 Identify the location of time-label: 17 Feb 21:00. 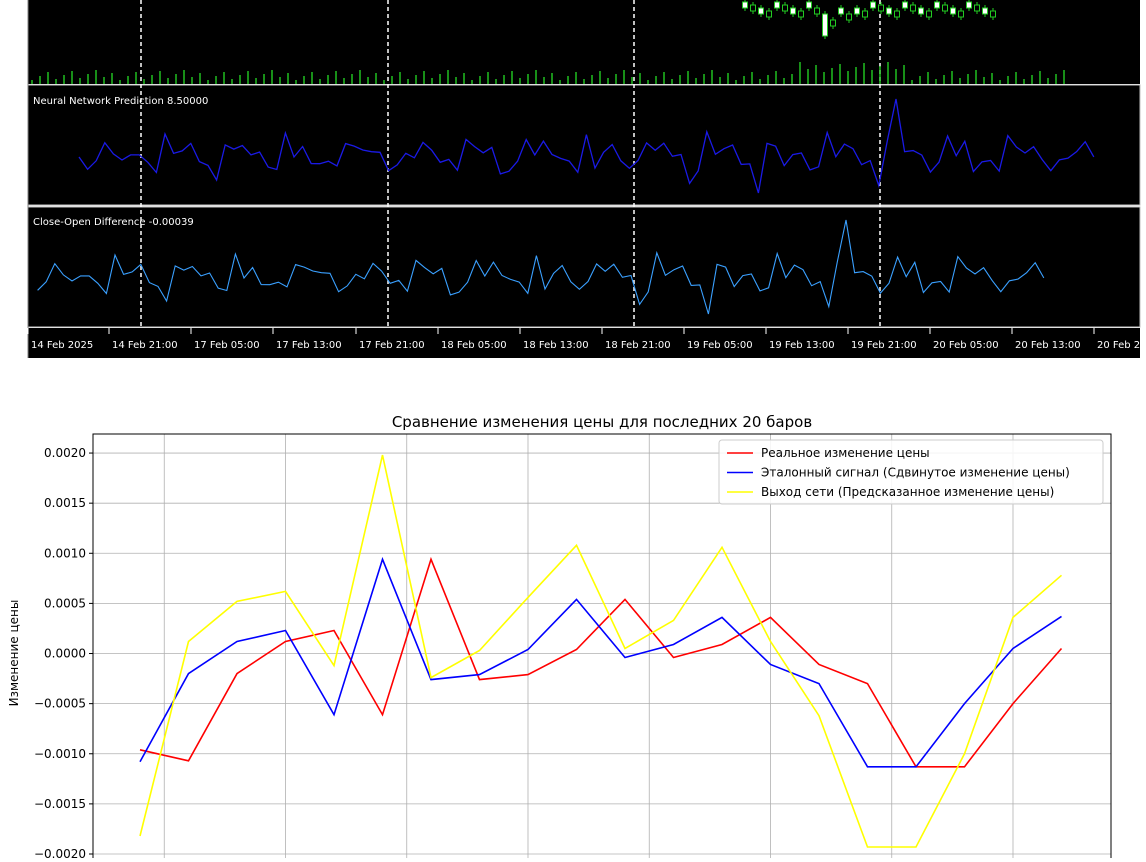
(392, 345).